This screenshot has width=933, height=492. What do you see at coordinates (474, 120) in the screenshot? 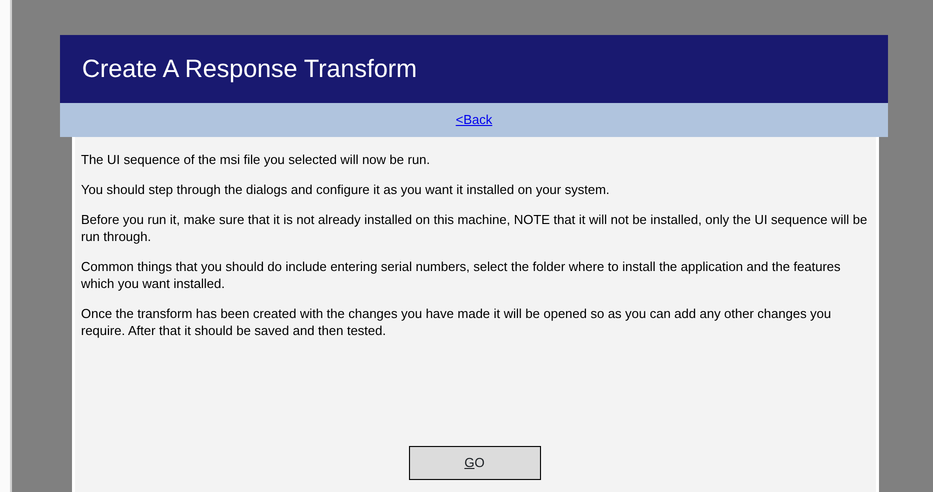
I see `back-link: <Back` at bounding box center [474, 120].